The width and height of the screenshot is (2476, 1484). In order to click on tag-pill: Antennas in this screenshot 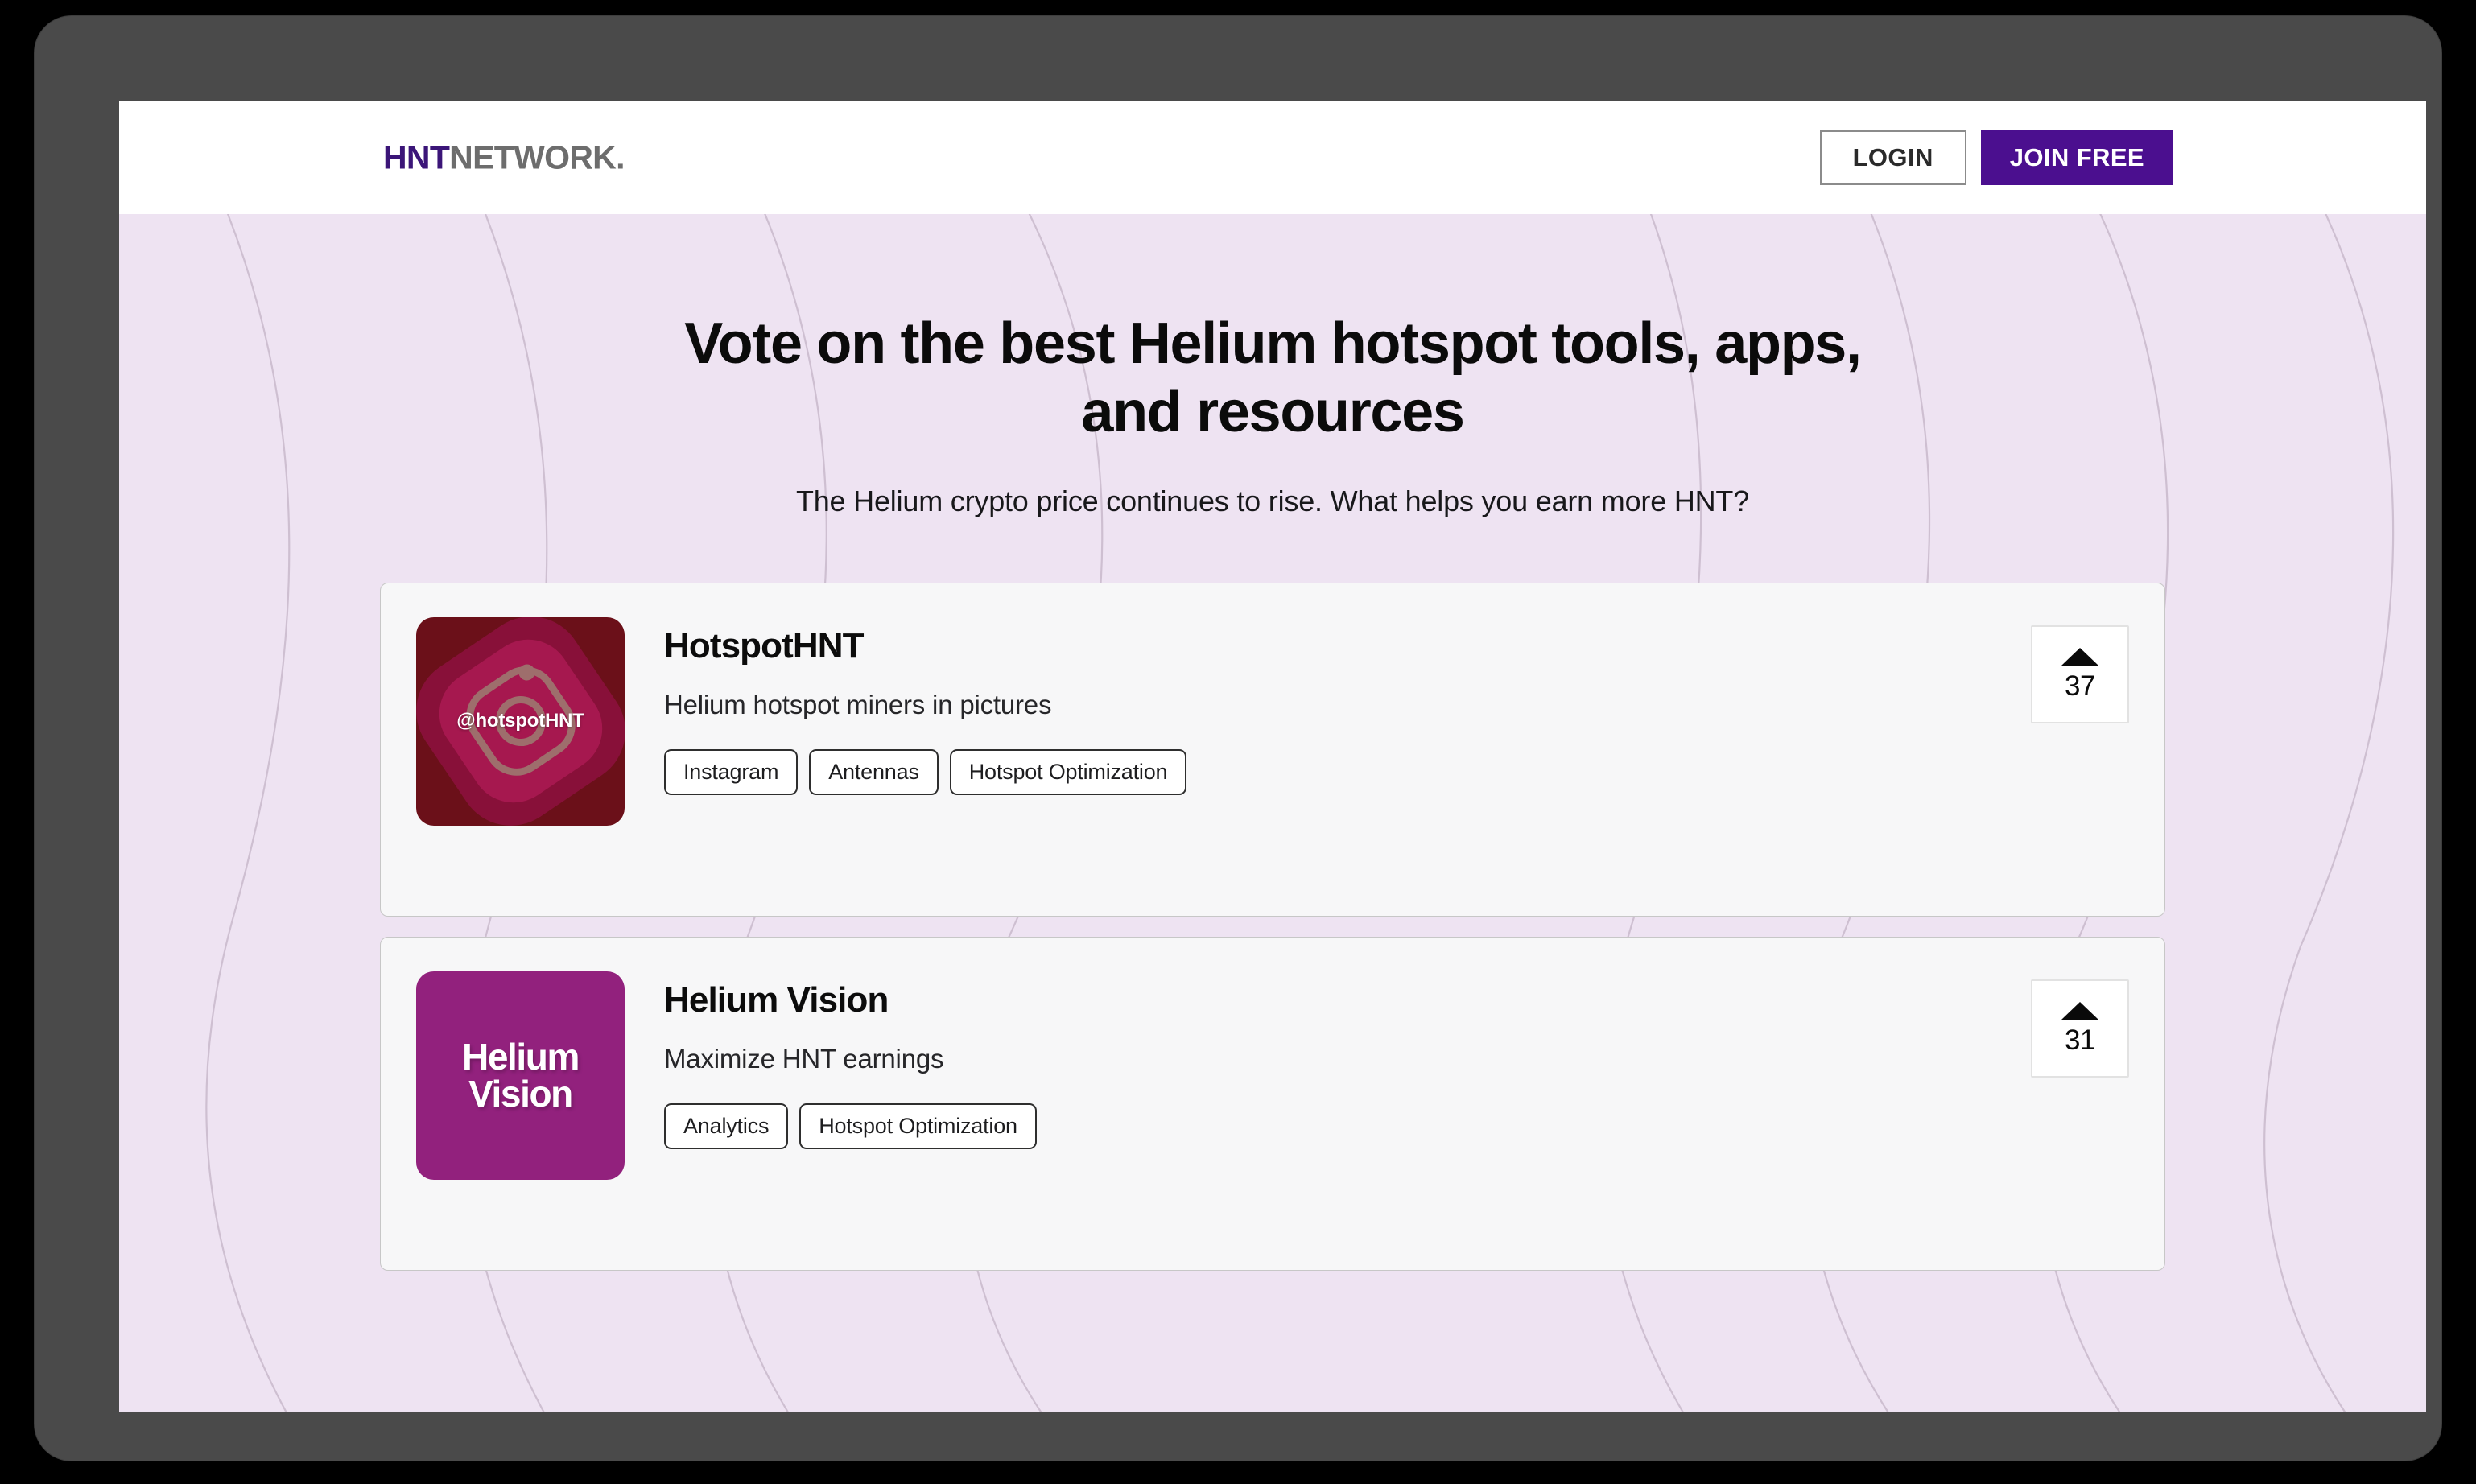, I will do `click(874, 772)`.